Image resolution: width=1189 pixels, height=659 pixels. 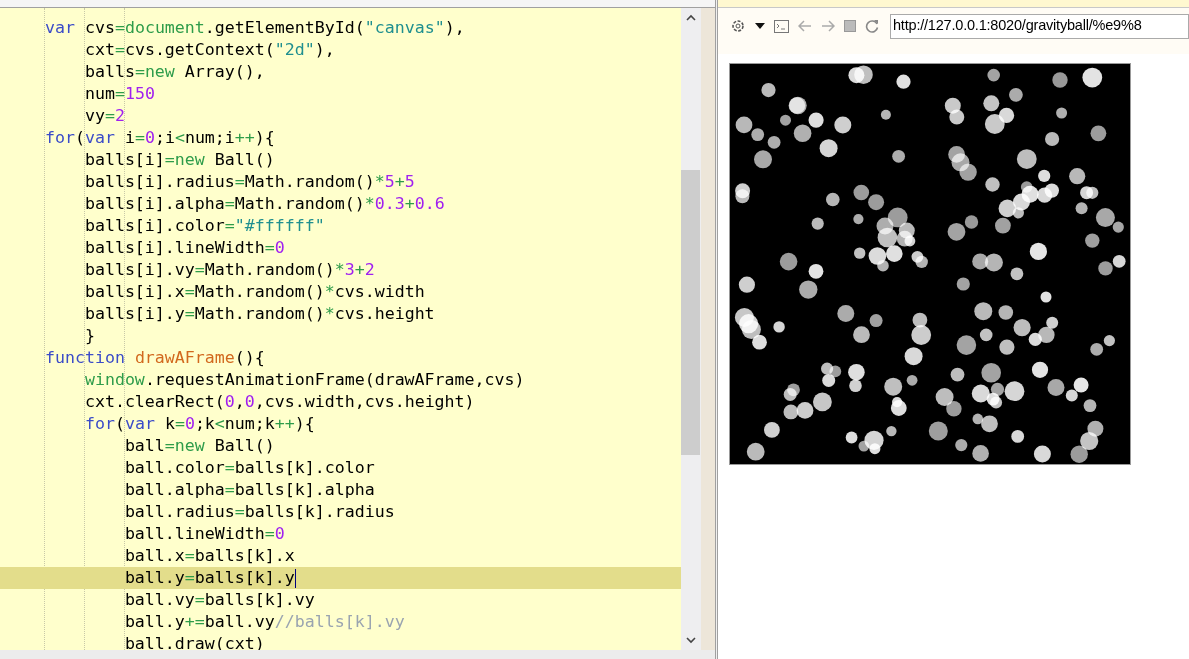 I want to click on code-line: ball.x=balls[k].x, so click(x=209, y=556).